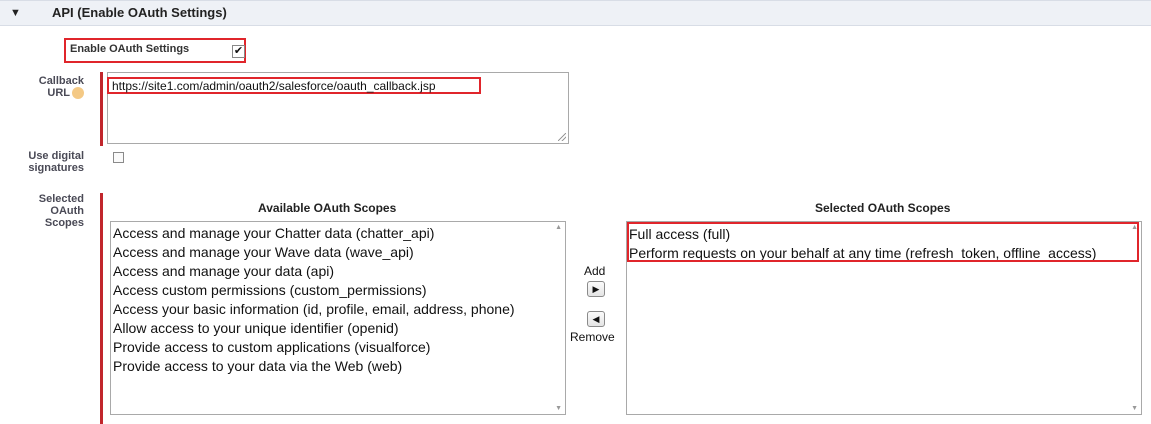  I want to click on selected-scopes-label: Selected OAuth Scopes, so click(61, 211).